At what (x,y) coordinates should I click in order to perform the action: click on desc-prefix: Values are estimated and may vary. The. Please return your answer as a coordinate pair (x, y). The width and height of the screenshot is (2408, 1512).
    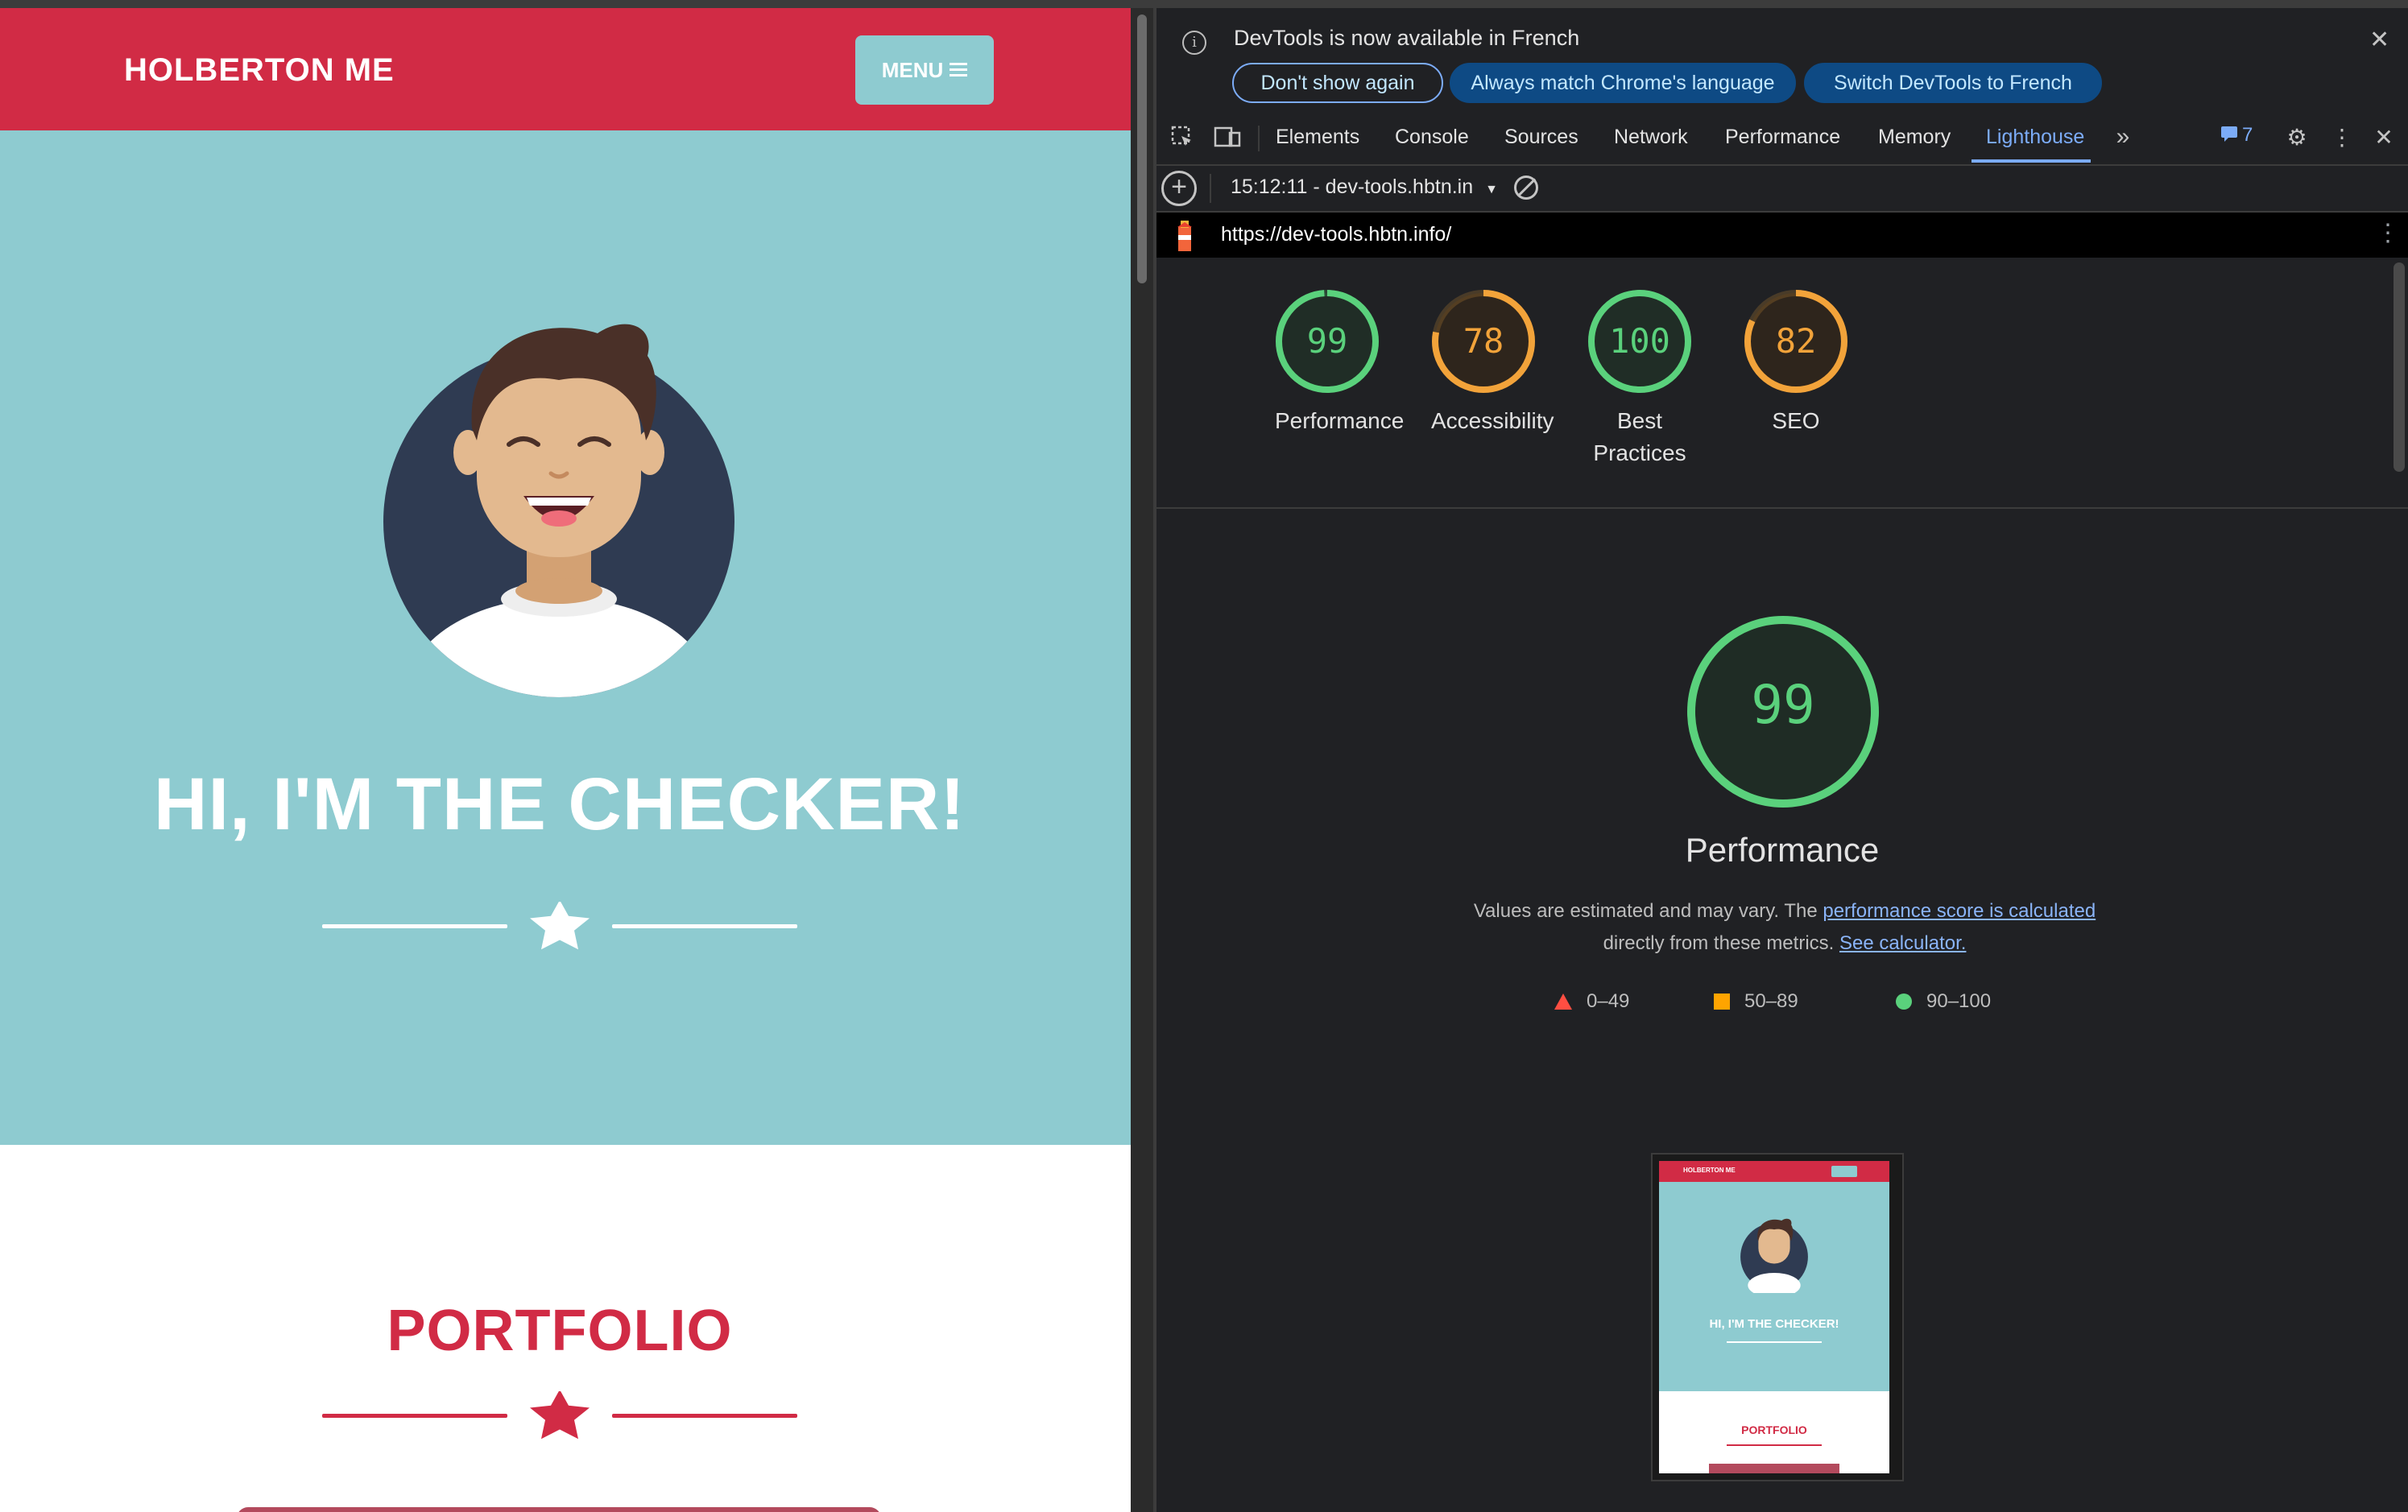
    Looking at the image, I should click on (1648, 911).